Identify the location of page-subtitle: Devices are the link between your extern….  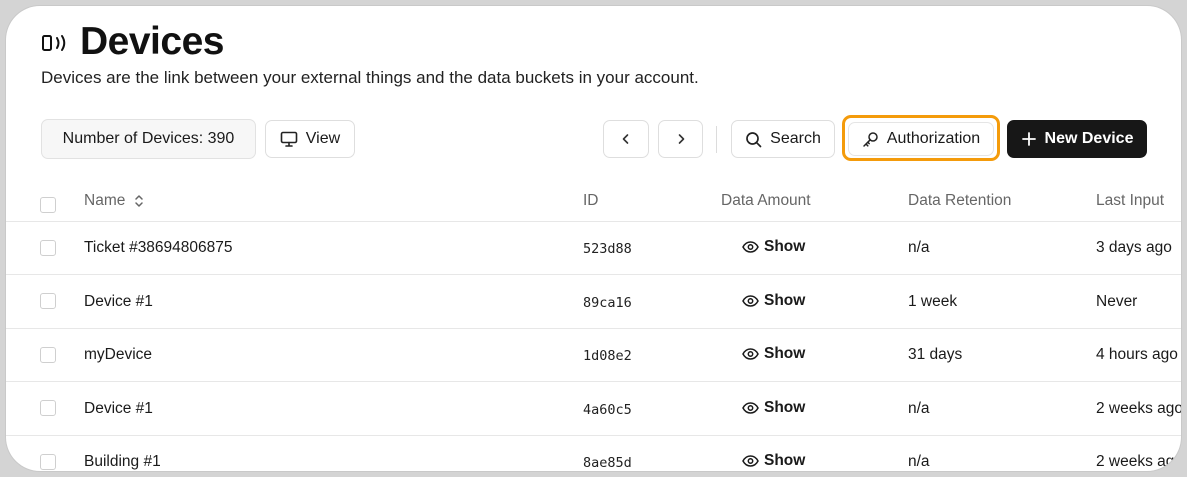
(370, 77).